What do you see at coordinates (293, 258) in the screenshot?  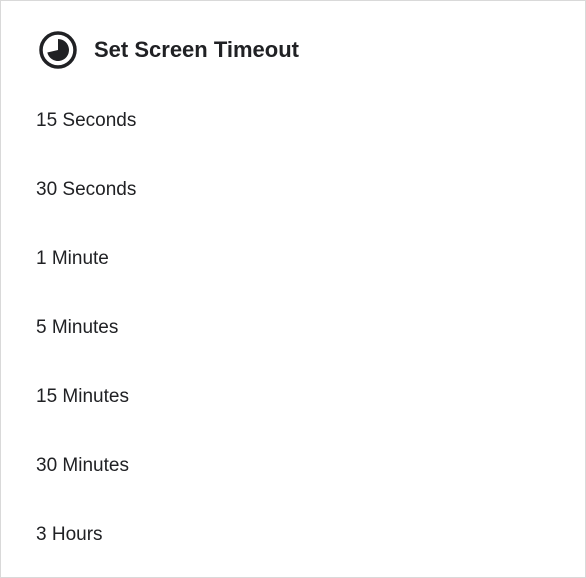 I see `option-1-minute: 1 Minute` at bounding box center [293, 258].